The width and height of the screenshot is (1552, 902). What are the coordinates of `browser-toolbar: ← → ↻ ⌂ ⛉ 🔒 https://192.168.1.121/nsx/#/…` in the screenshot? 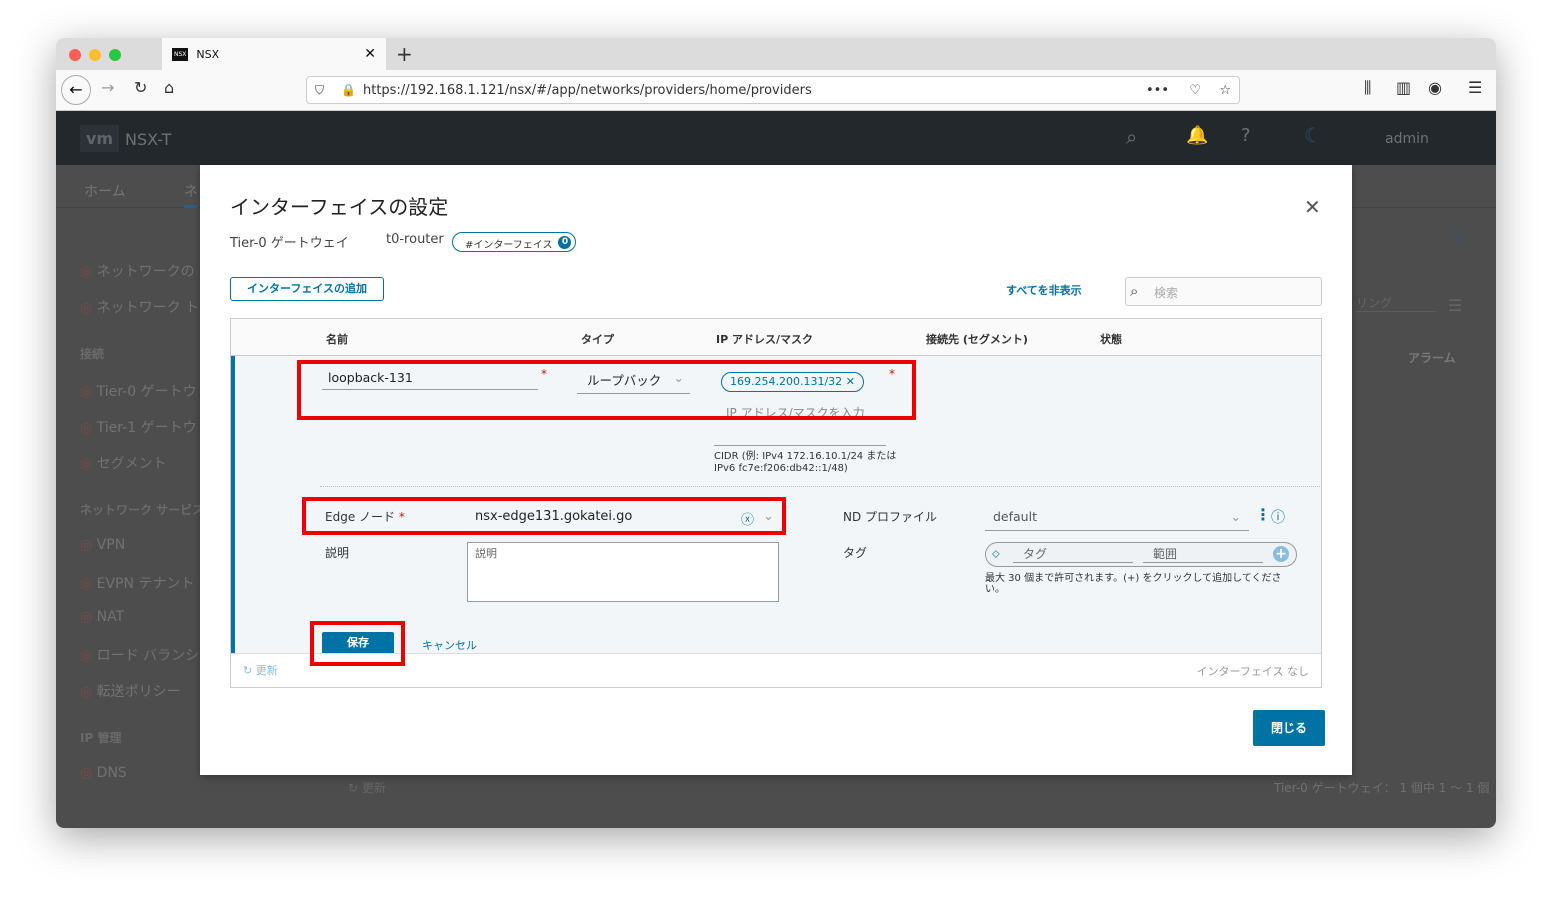 It's located at (776, 90).